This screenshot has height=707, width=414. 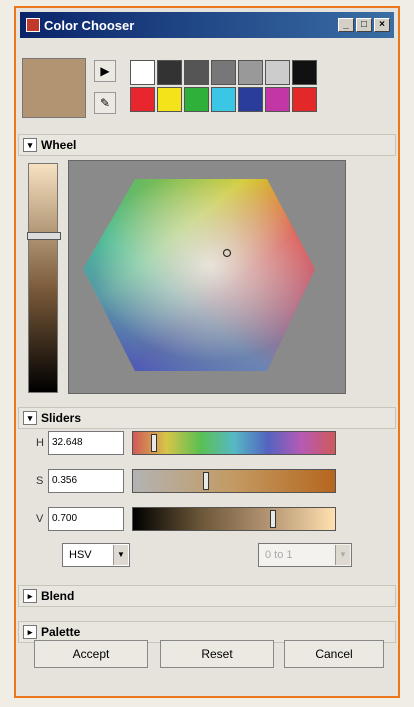 What do you see at coordinates (33, 25) in the screenshot?
I see `app-icon` at bounding box center [33, 25].